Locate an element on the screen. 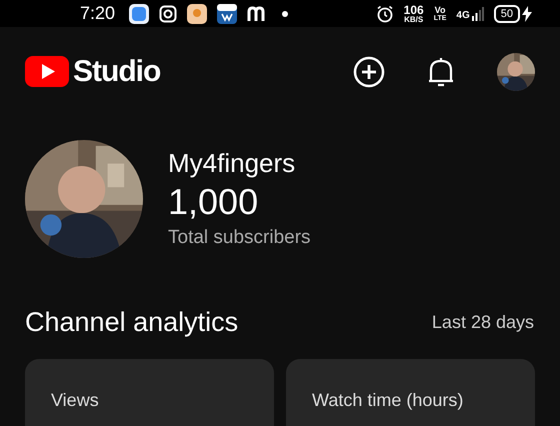 Image resolution: width=560 pixels, height=426 pixels. account-avatar is located at coordinates (516, 71).